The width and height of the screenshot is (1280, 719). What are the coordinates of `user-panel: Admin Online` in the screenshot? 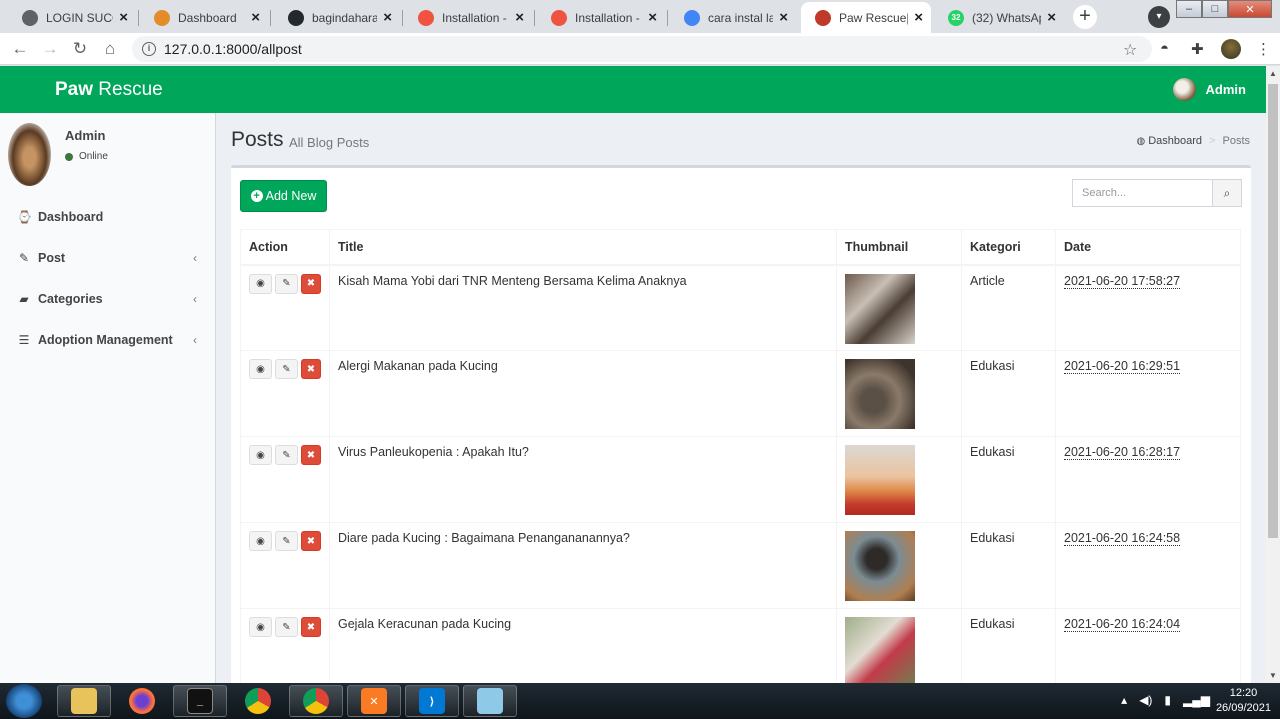 It's located at (58, 154).